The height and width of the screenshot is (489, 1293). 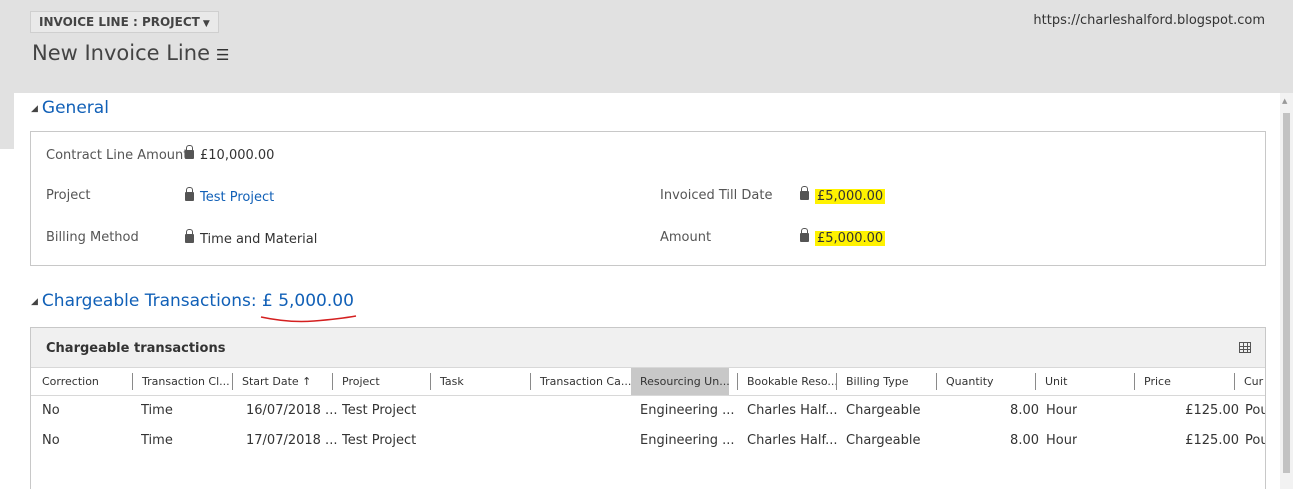 I want to click on invoiced-till-date-text: £5,000.00, so click(x=850, y=196).